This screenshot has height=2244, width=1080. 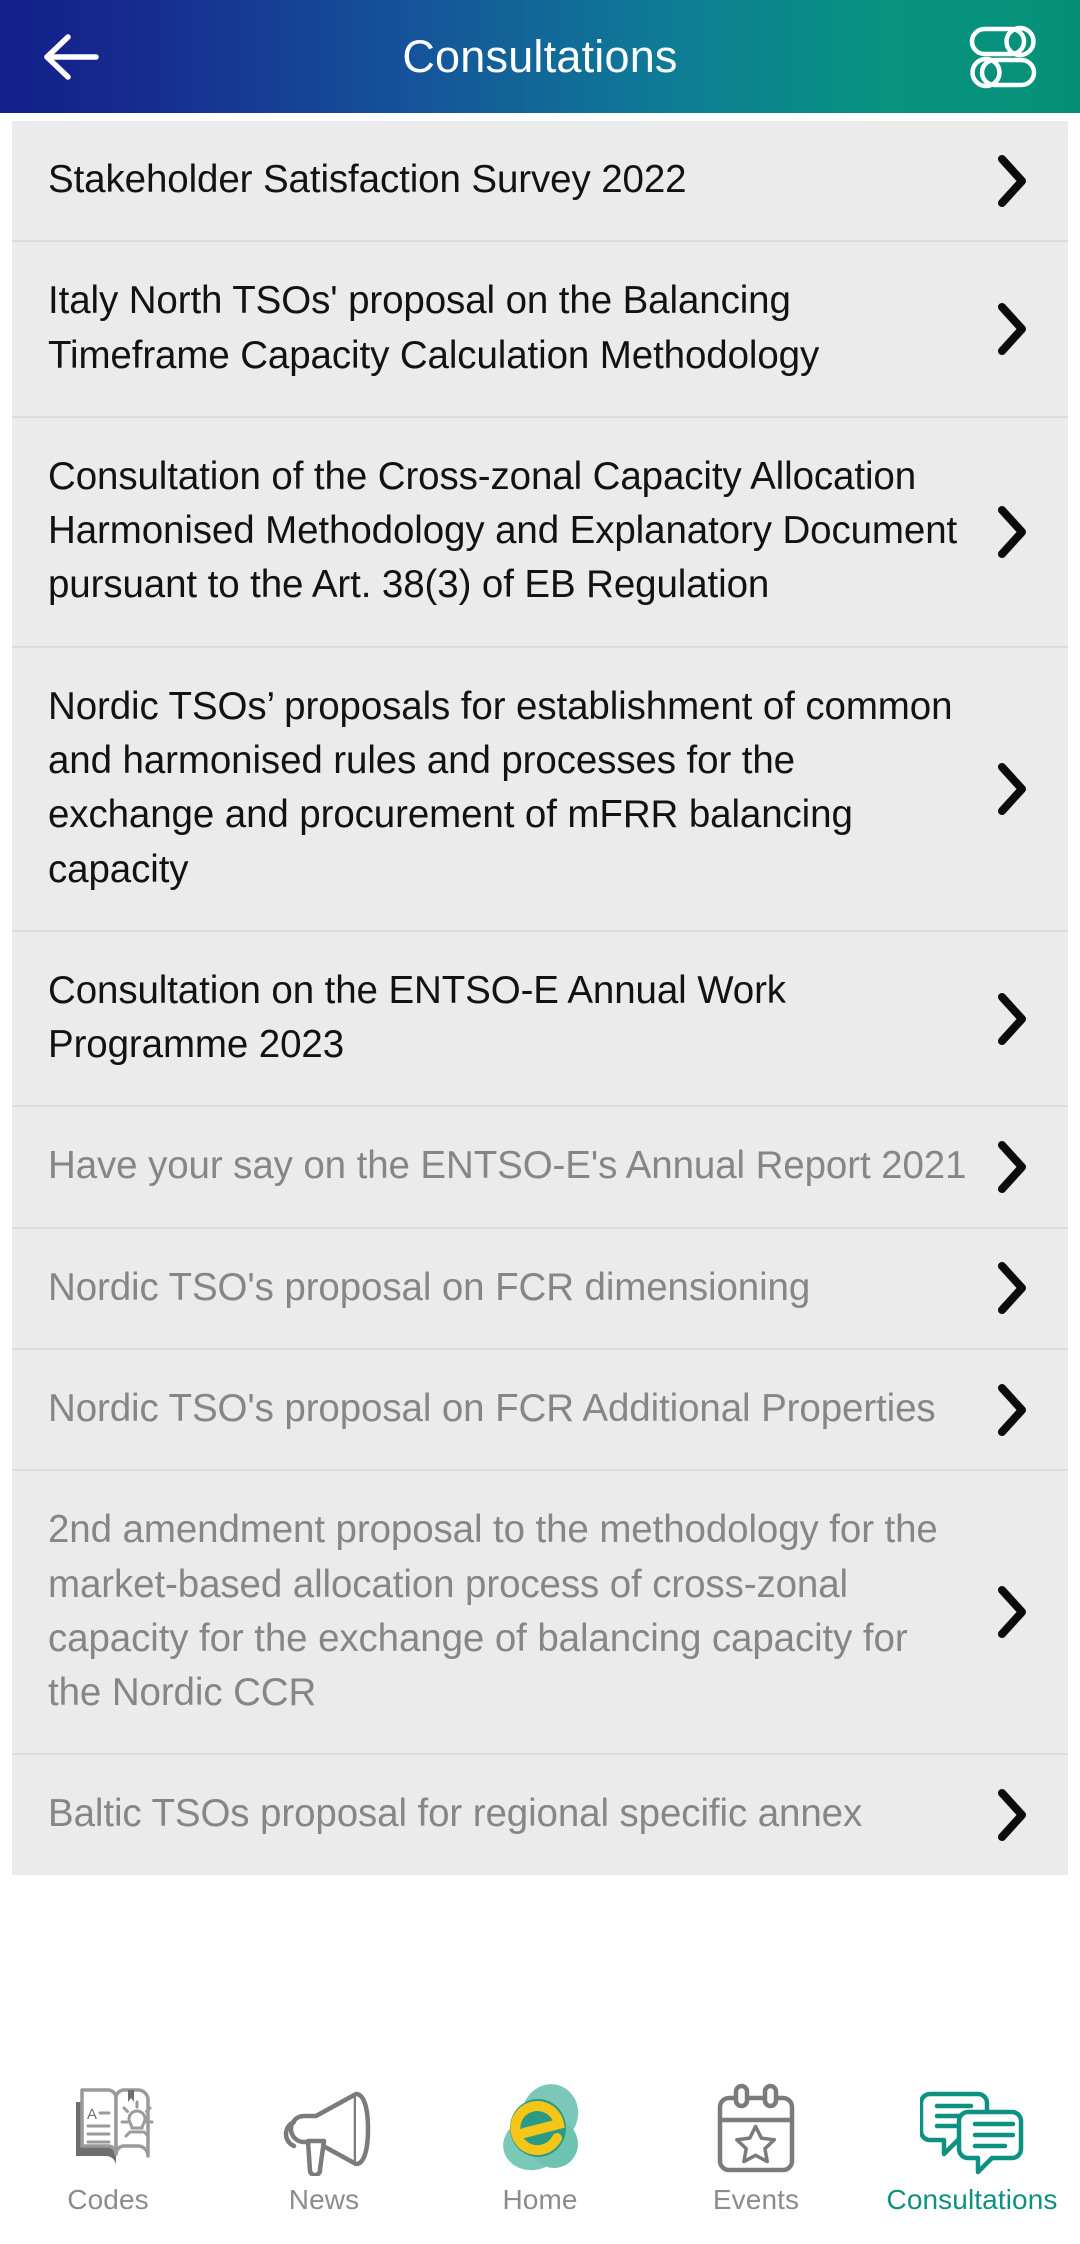 I want to click on tab-consultations: Consultations, so click(x=972, y=2152).